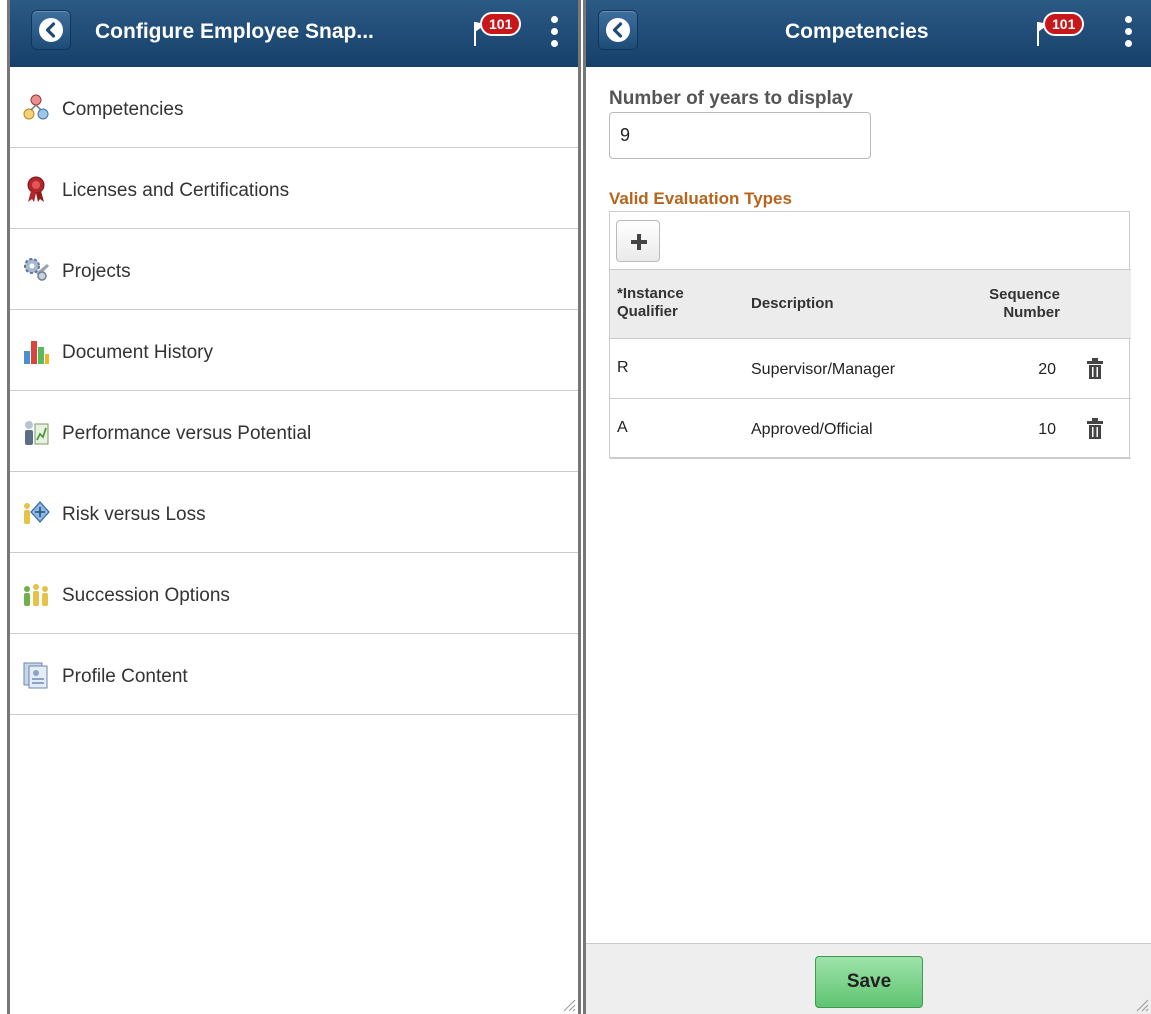 Image resolution: width=1151 pixels, height=1014 pixels. What do you see at coordinates (36, 189) in the screenshot?
I see `certification-ribbon-icon` at bounding box center [36, 189].